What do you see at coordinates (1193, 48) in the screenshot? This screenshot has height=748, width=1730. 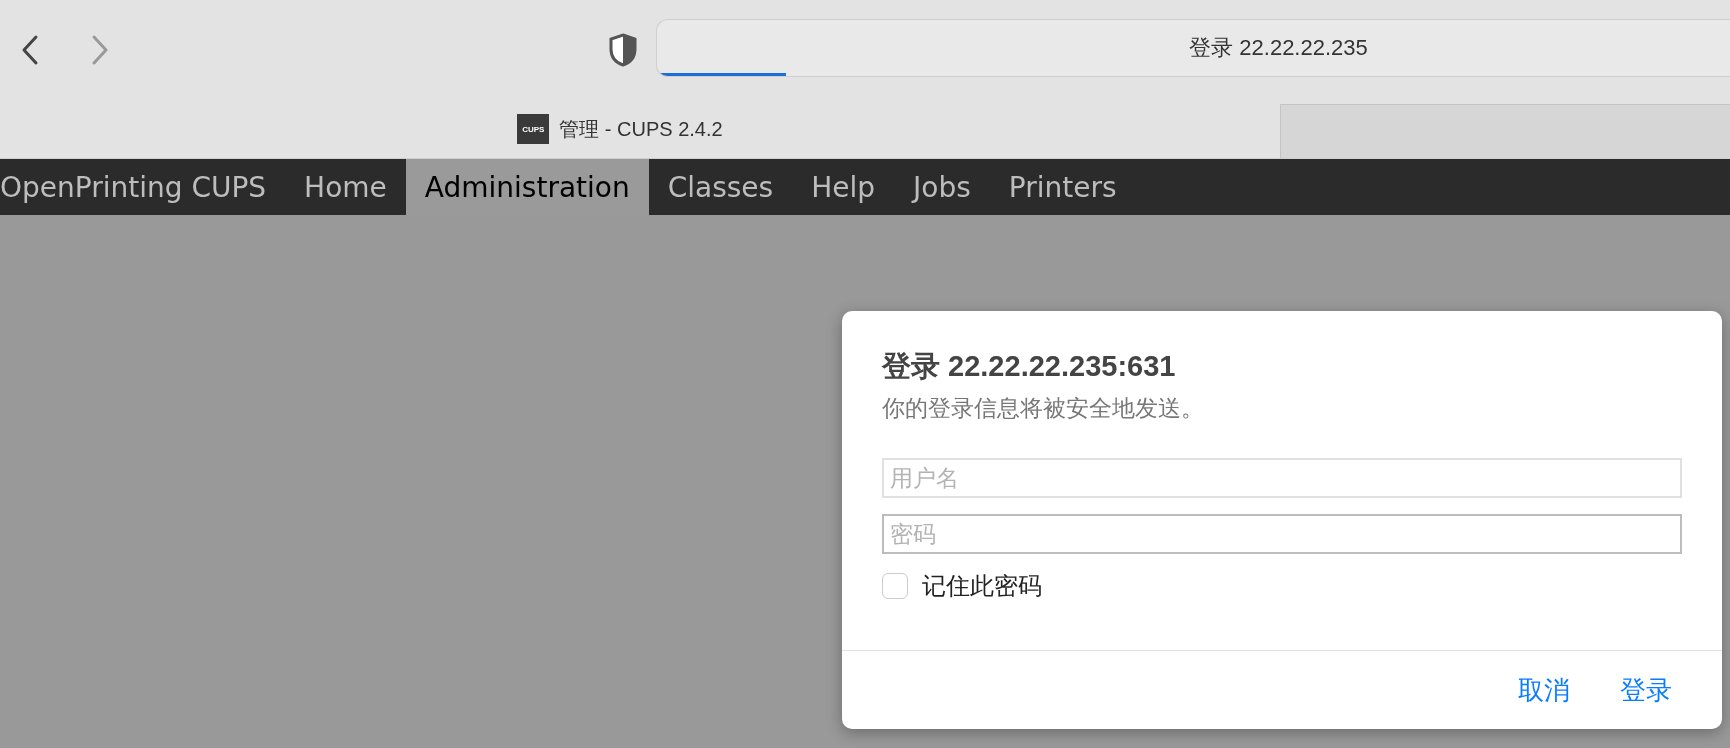 I see `address-bar: 登录 22.22.22.235` at bounding box center [1193, 48].